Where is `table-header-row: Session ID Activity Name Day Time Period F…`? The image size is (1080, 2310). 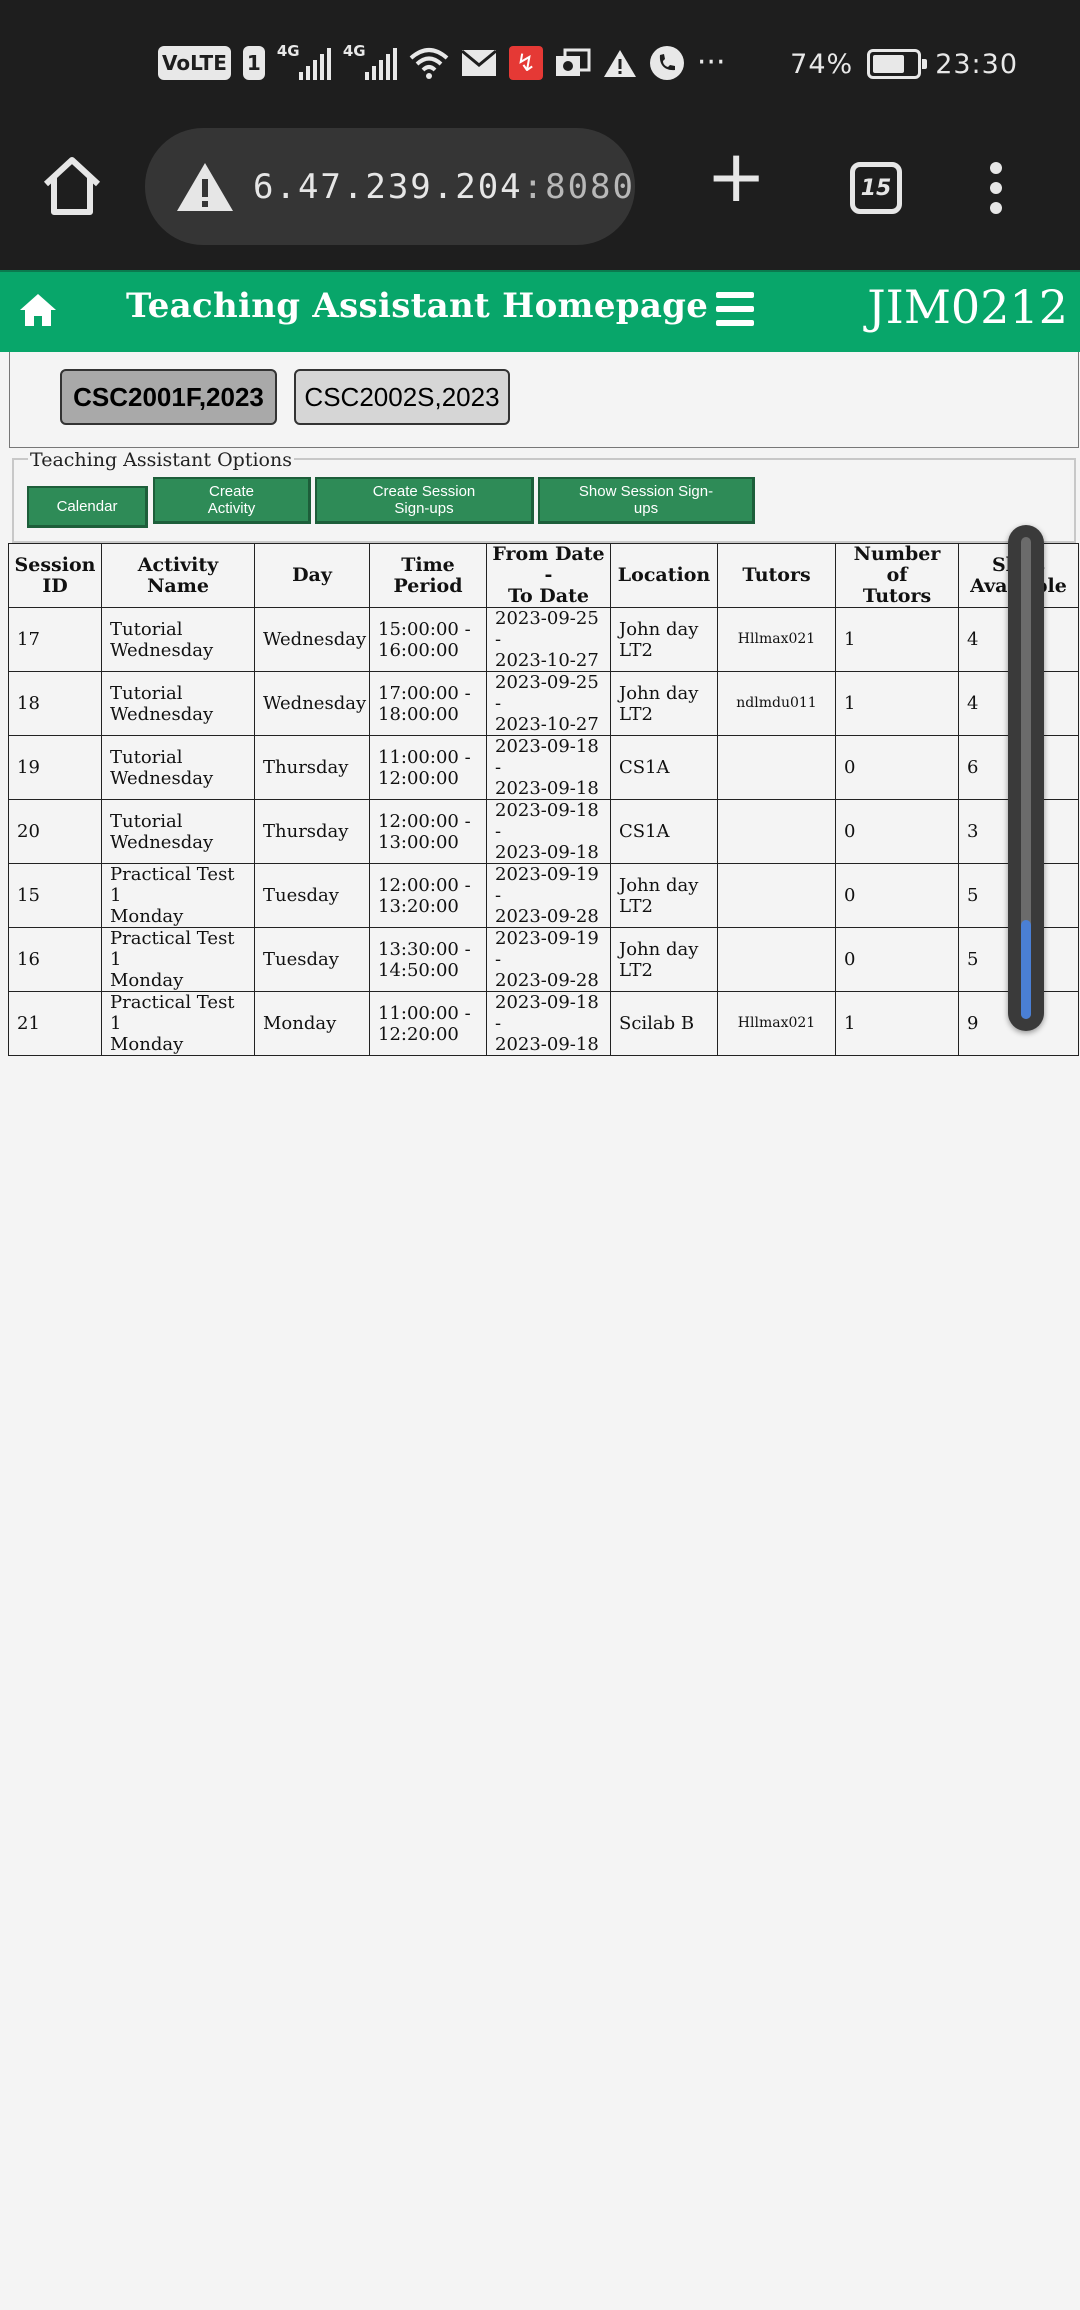 table-header-row: Session ID Activity Name Day Time Period F… is located at coordinates (543, 575).